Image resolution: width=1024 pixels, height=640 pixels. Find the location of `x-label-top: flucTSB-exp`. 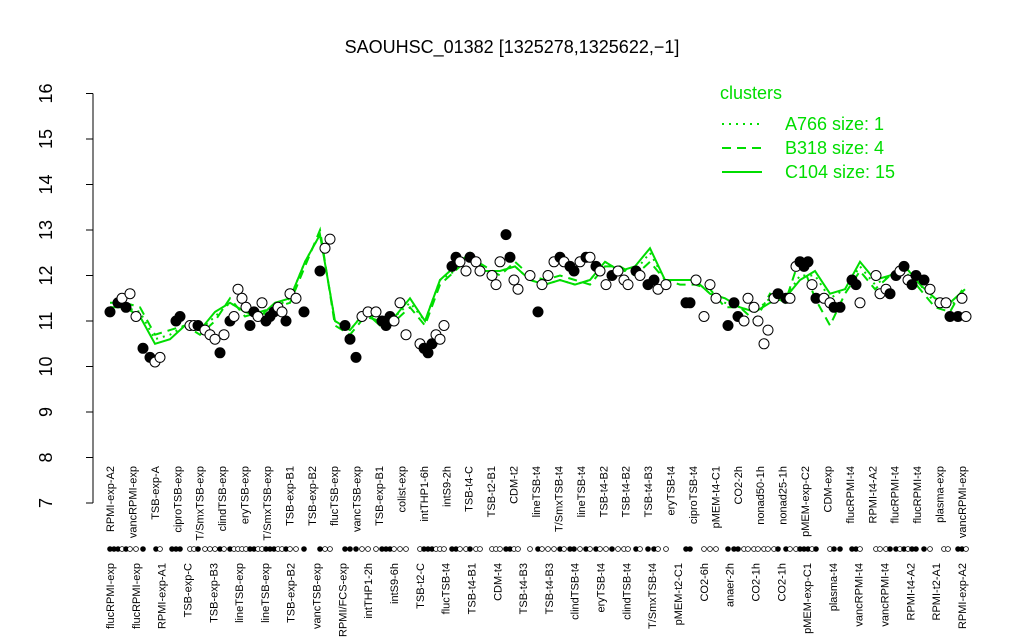

x-label-top: flucTSB-exp is located at coordinates (335, 496).